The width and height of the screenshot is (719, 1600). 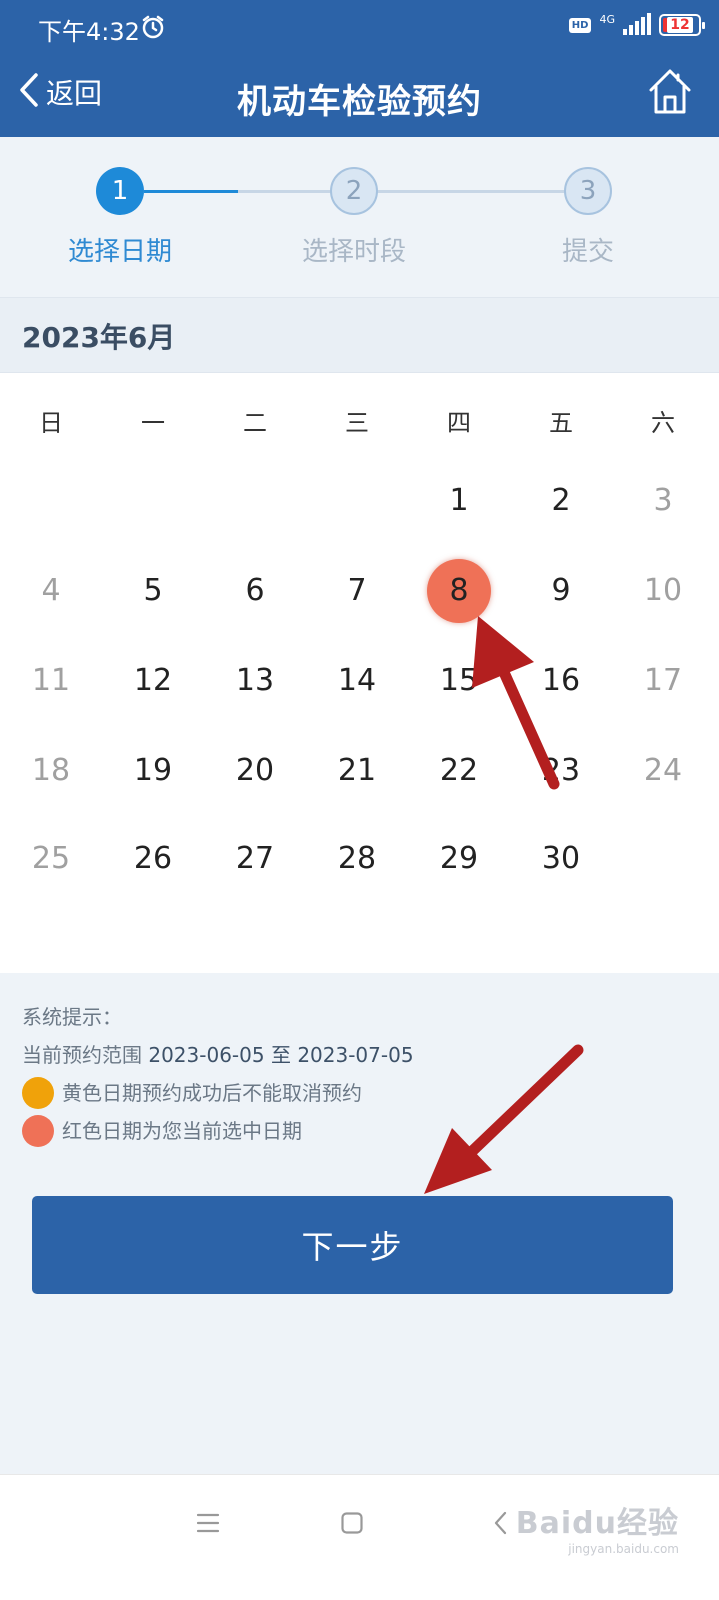 I want to click on day-number: 22, so click(x=459, y=770).